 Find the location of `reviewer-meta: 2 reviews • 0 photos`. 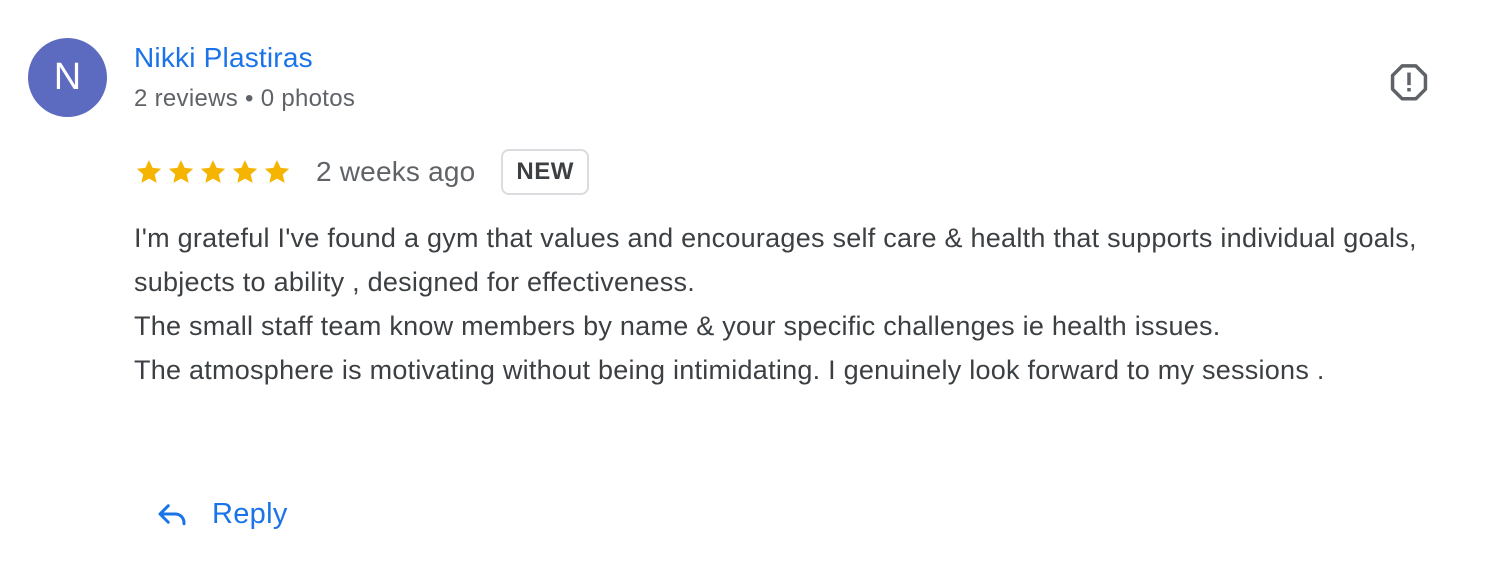

reviewer-meta: 2 reviews • 0 photos is located at coordinates (245, 98).